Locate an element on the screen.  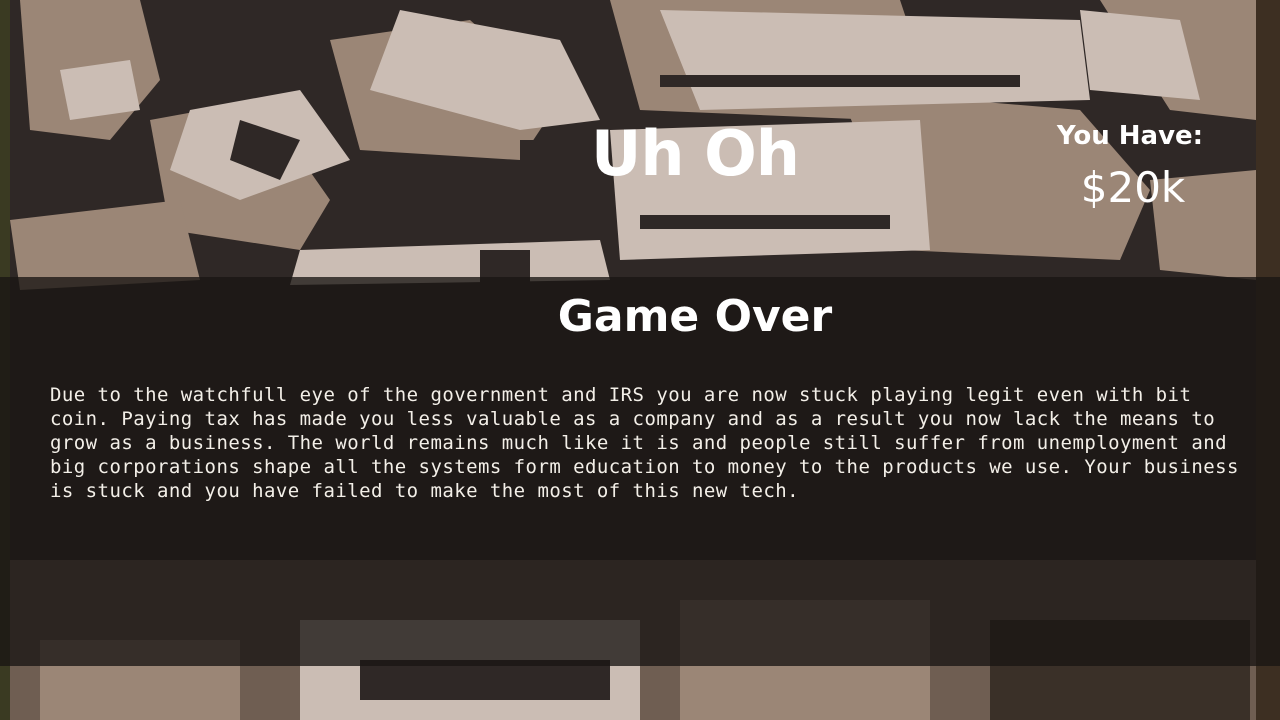
game-over-heading: Game Over is located at coordinates (695, 316).